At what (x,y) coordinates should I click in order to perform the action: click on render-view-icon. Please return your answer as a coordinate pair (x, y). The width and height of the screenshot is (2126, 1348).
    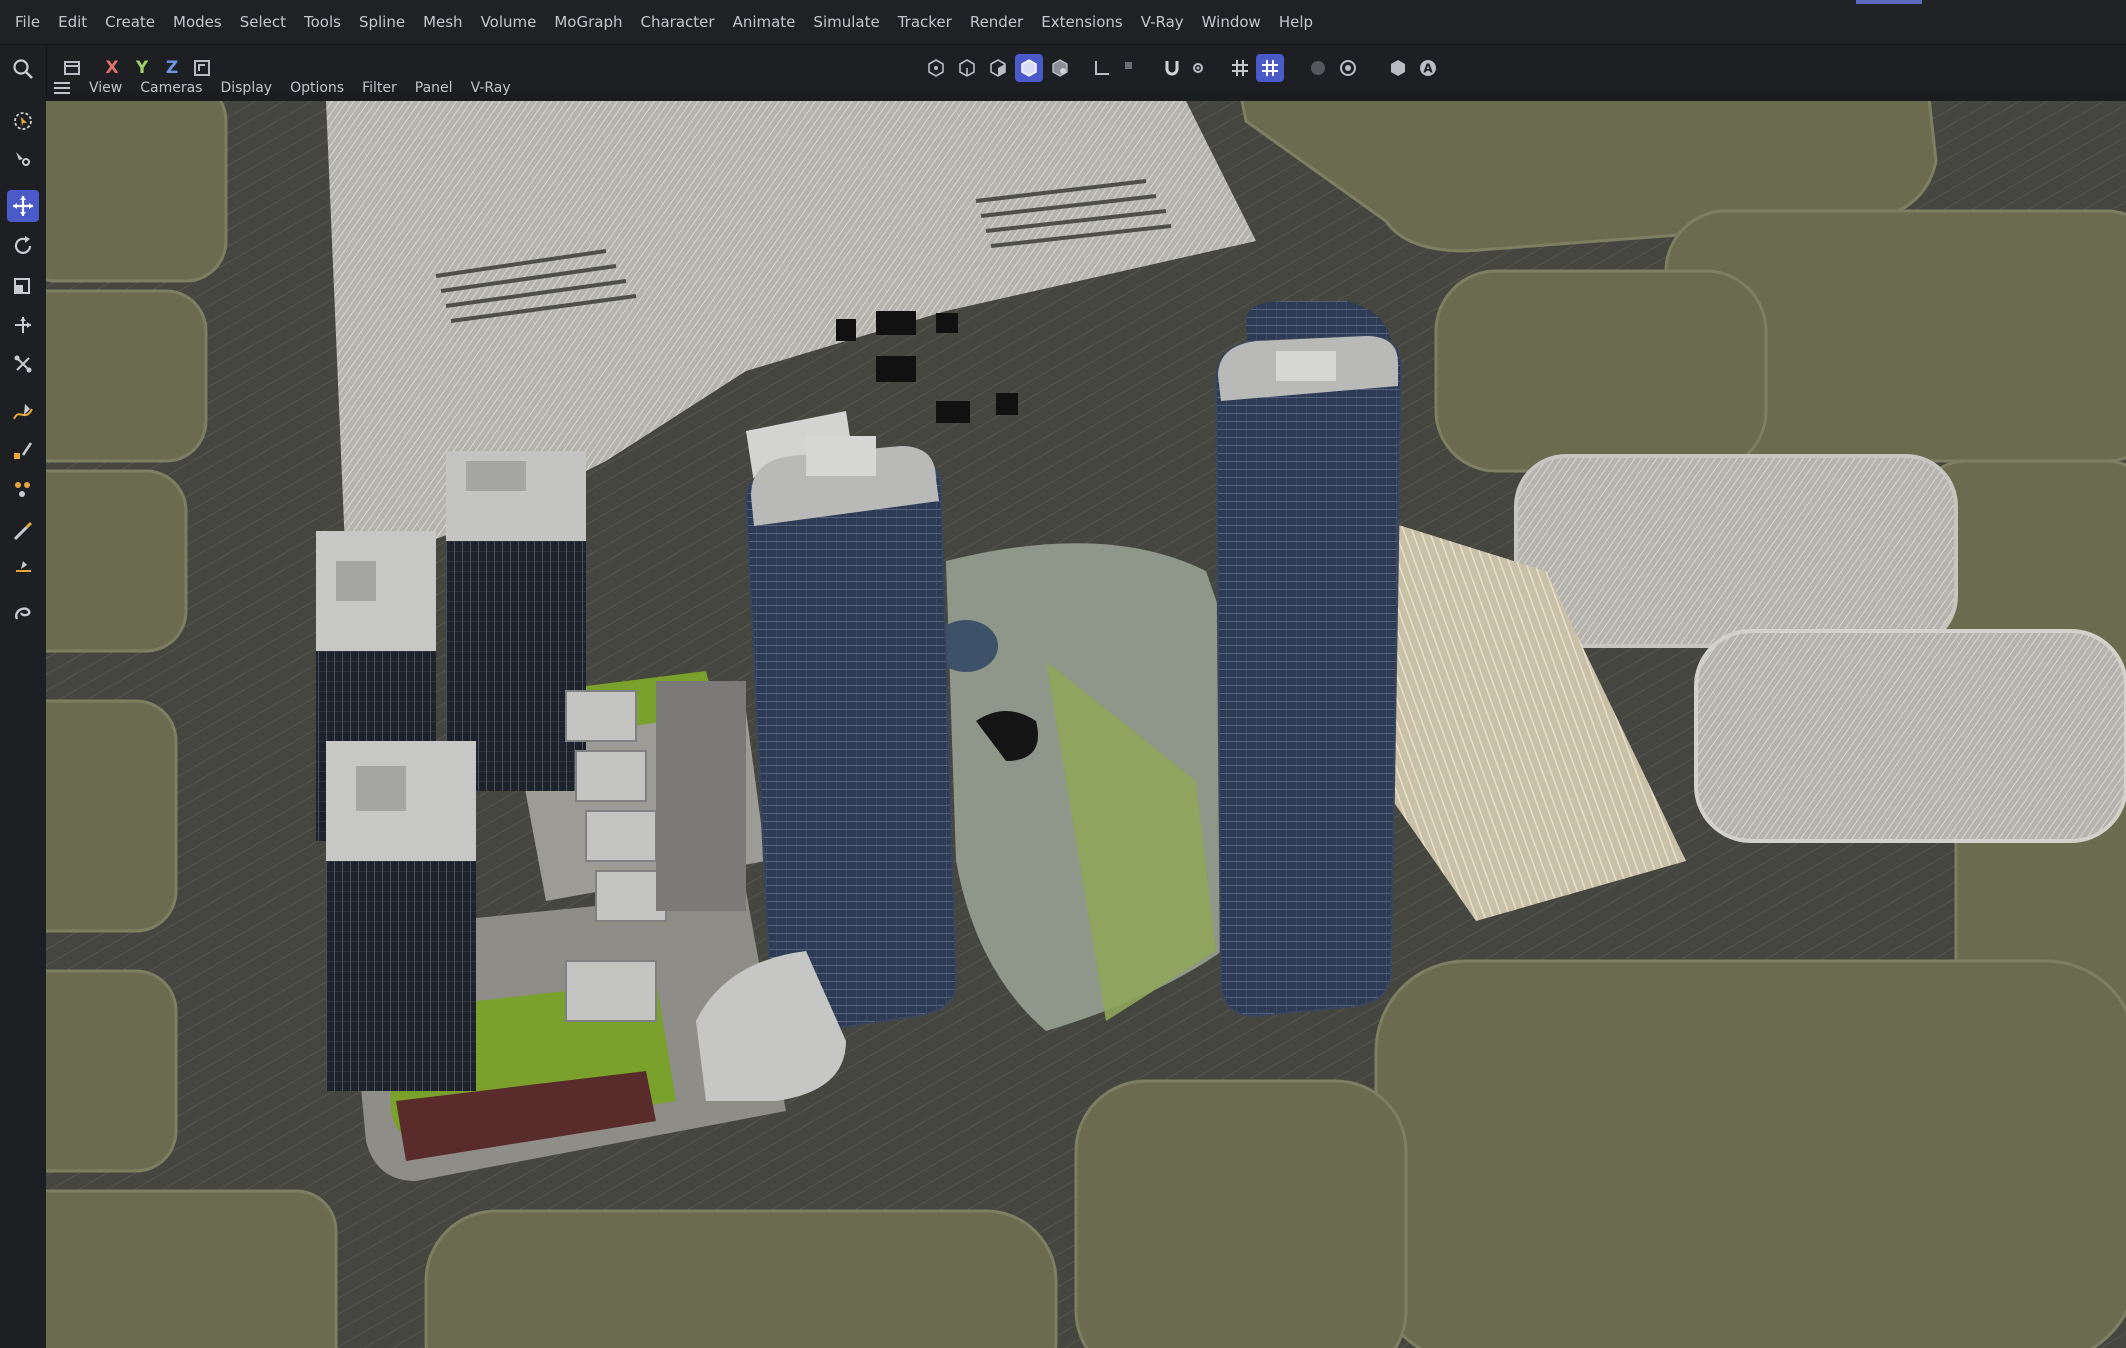
    Looking at the image, I should click on (1348, 68).